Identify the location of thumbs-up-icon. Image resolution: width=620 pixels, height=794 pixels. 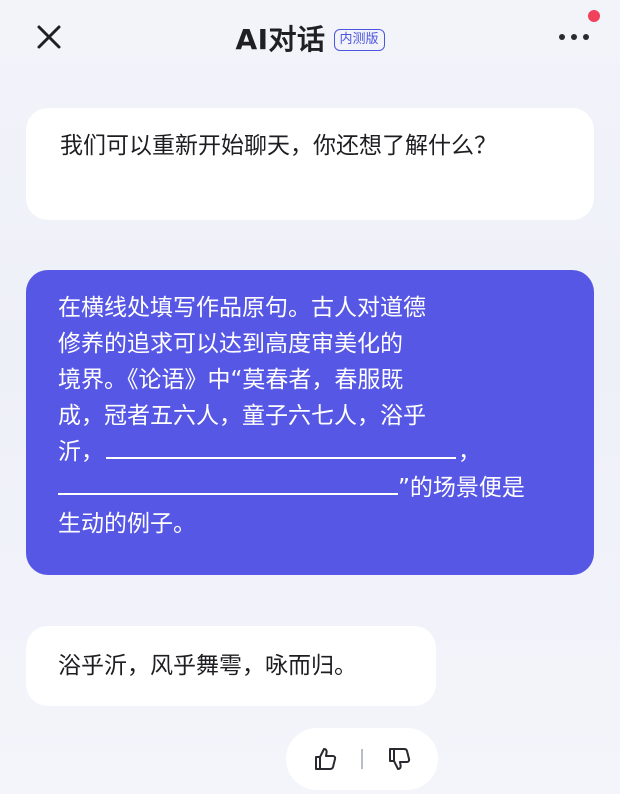
(326, 759).